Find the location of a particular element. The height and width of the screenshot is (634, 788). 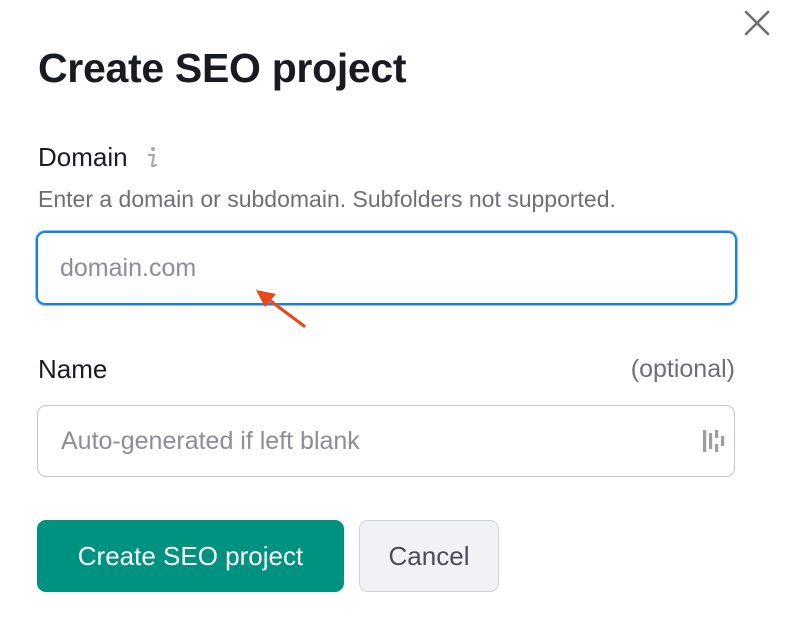

password-manager-icon is located at coordinates (713, 441).